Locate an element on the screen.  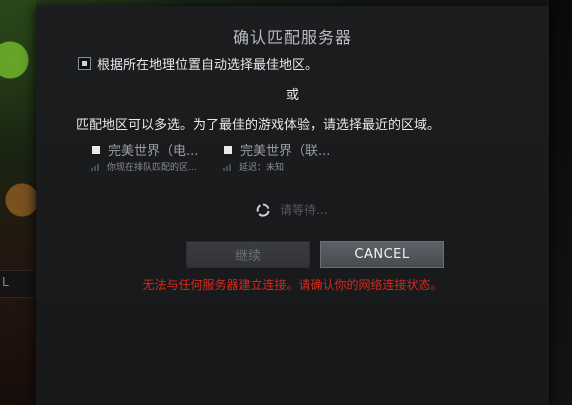
auto-select-checkbox is located at coordinates (84, 63).